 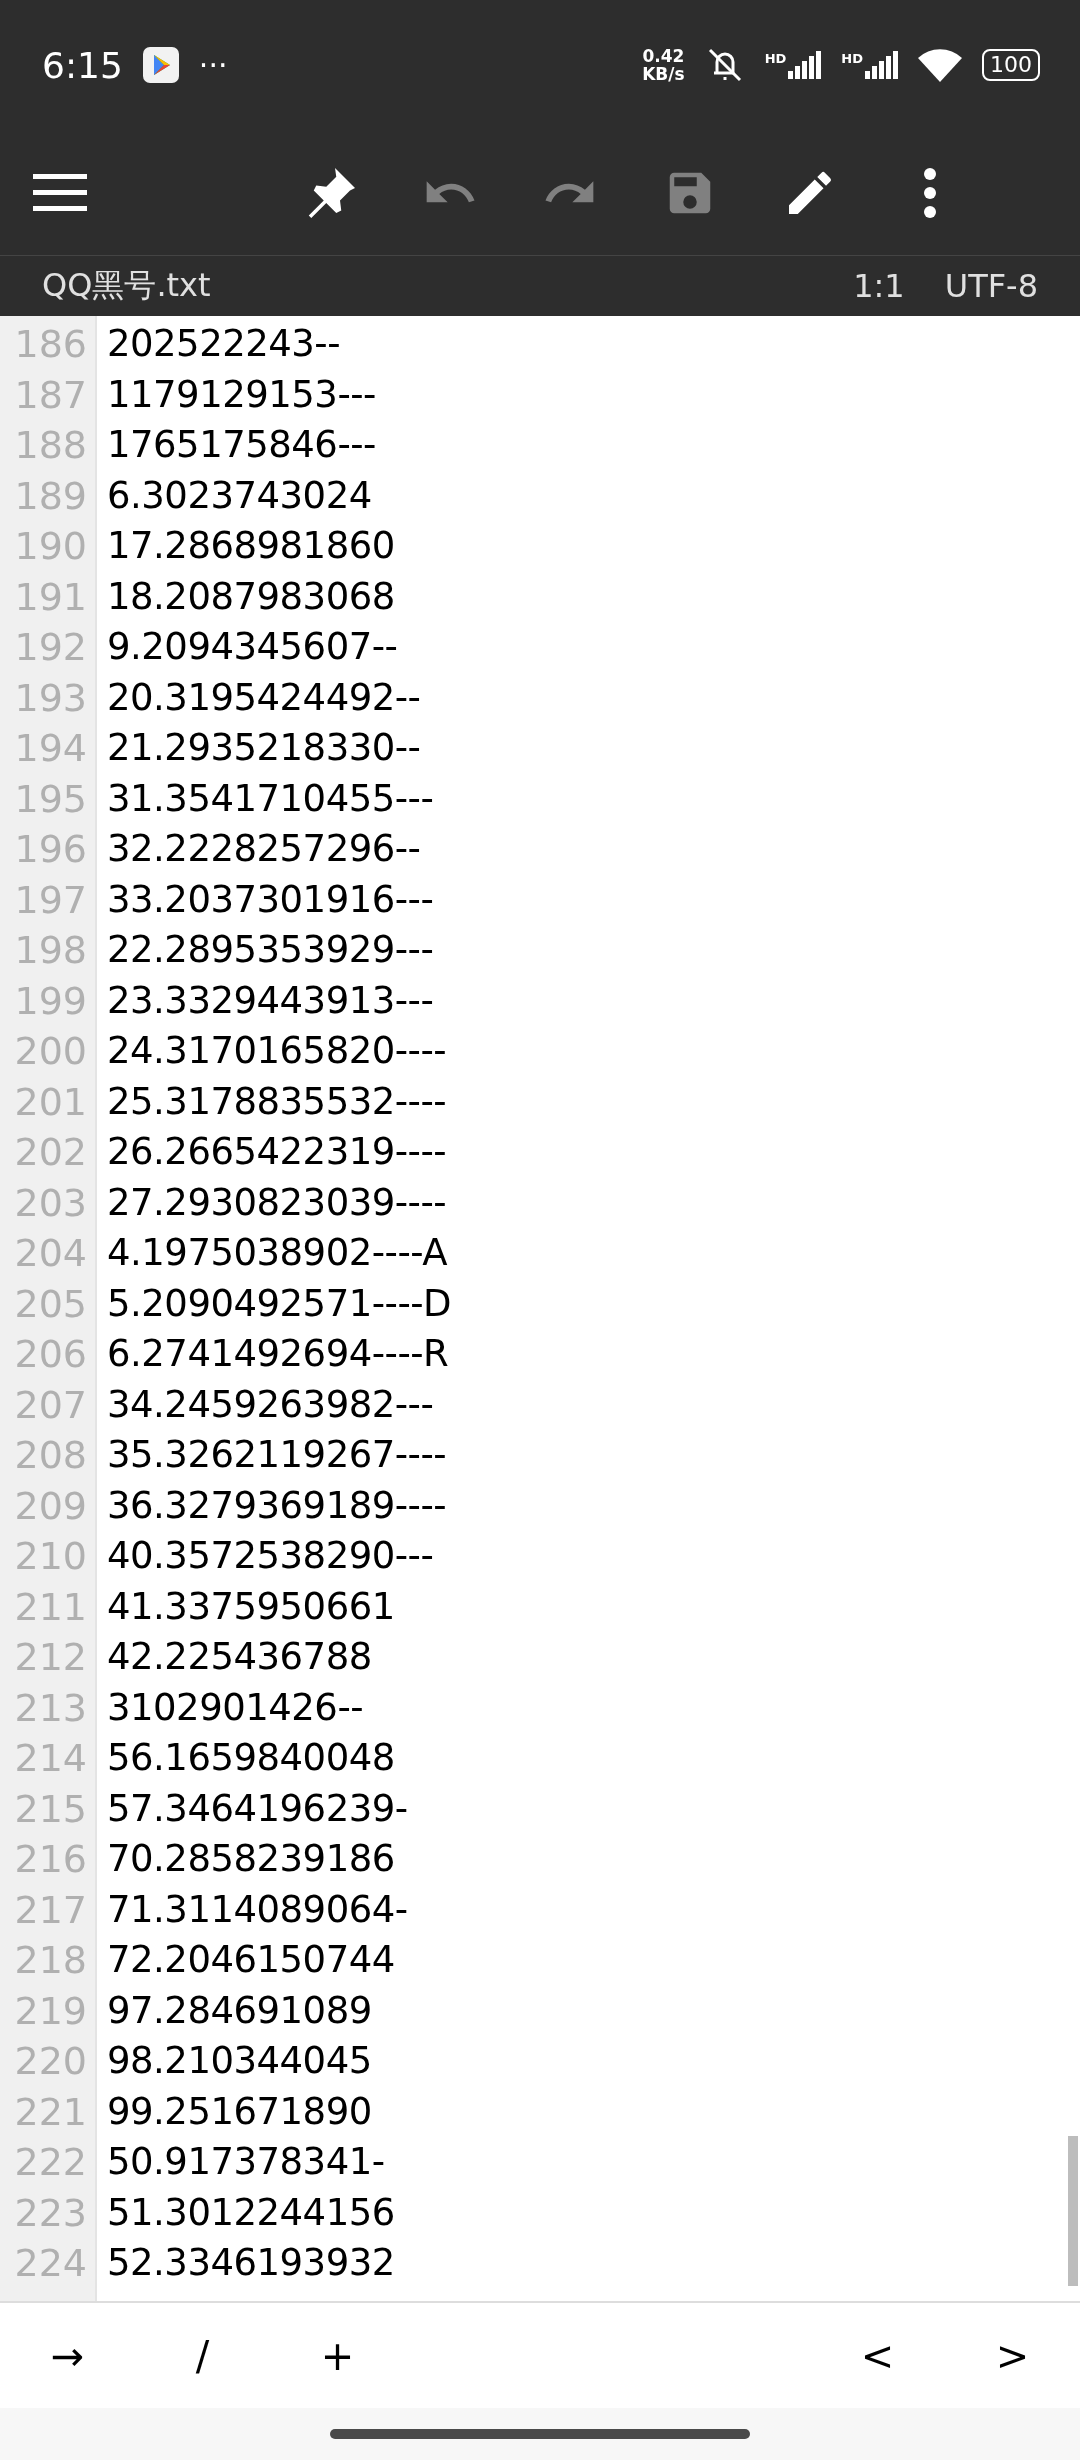 What do you see at coordinates (239, 2010) in the screenshot?
I see `text-line: 97.284691089` at bounding box center [239, 2010].